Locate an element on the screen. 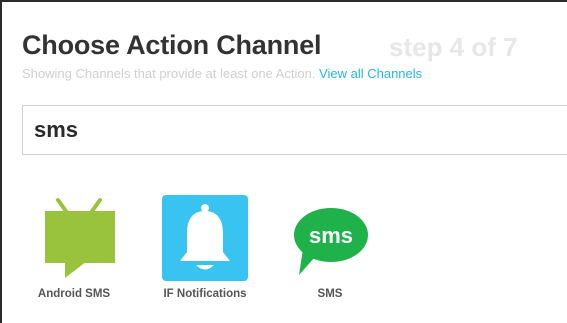  android-sms-icon is located at coordinates (74, 238).